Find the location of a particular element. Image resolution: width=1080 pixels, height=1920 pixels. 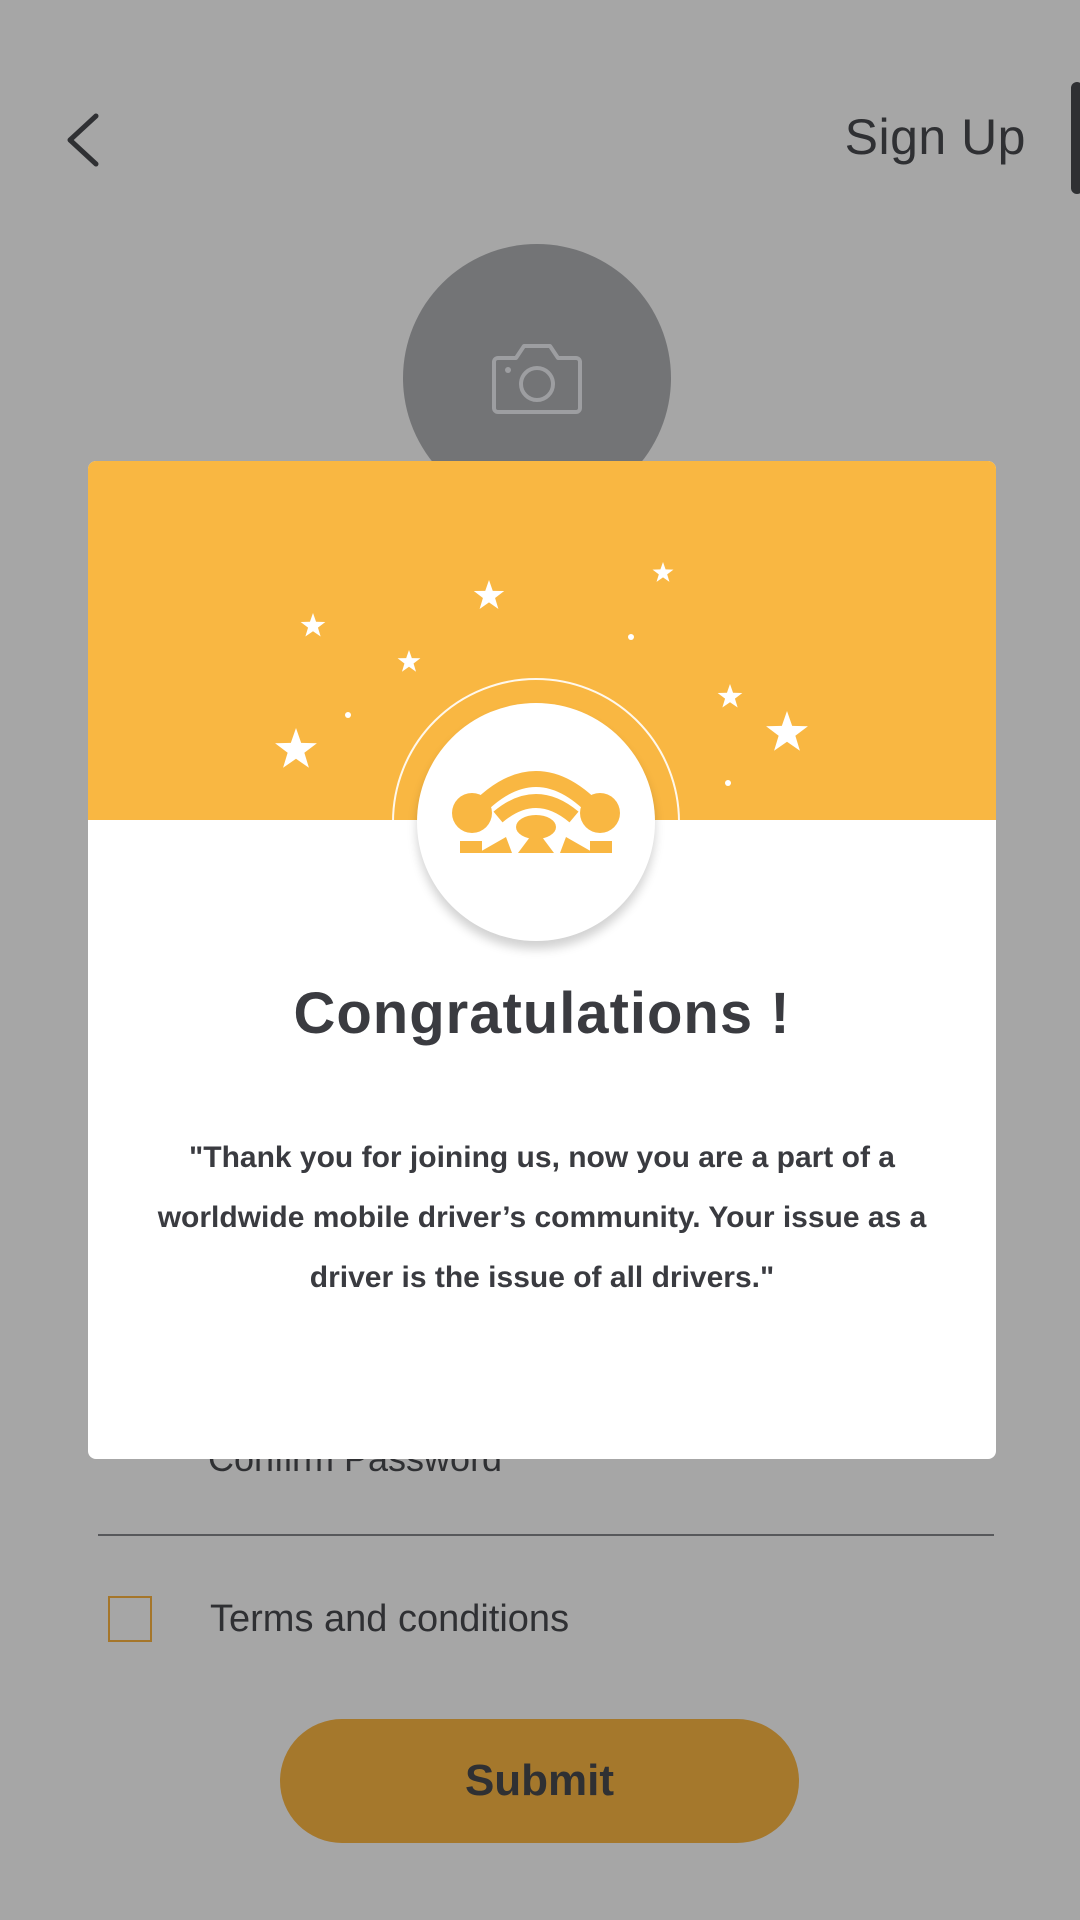

chevron-left-icon is located at coordinates (83, 140).